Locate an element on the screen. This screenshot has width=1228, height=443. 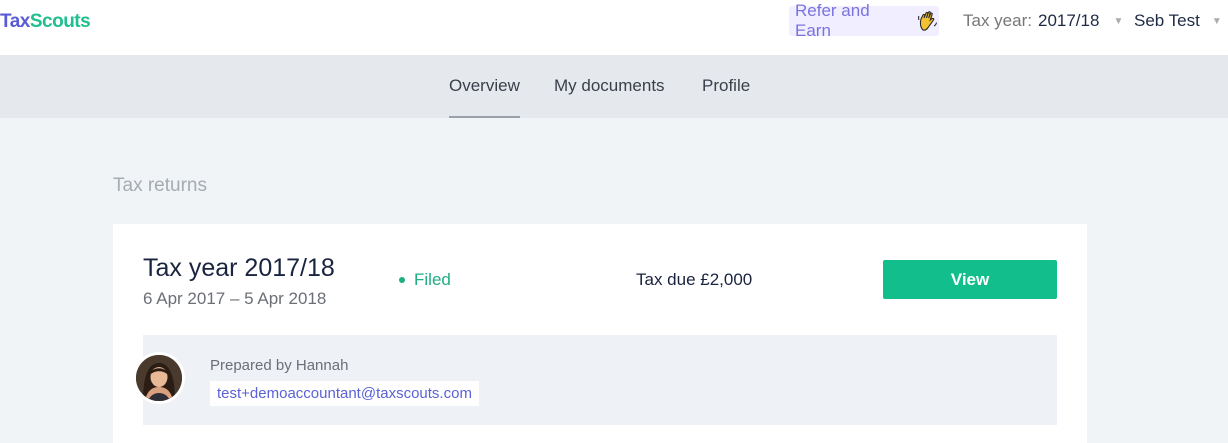
tab-overview: Overview is located at coordinates (484, 97).